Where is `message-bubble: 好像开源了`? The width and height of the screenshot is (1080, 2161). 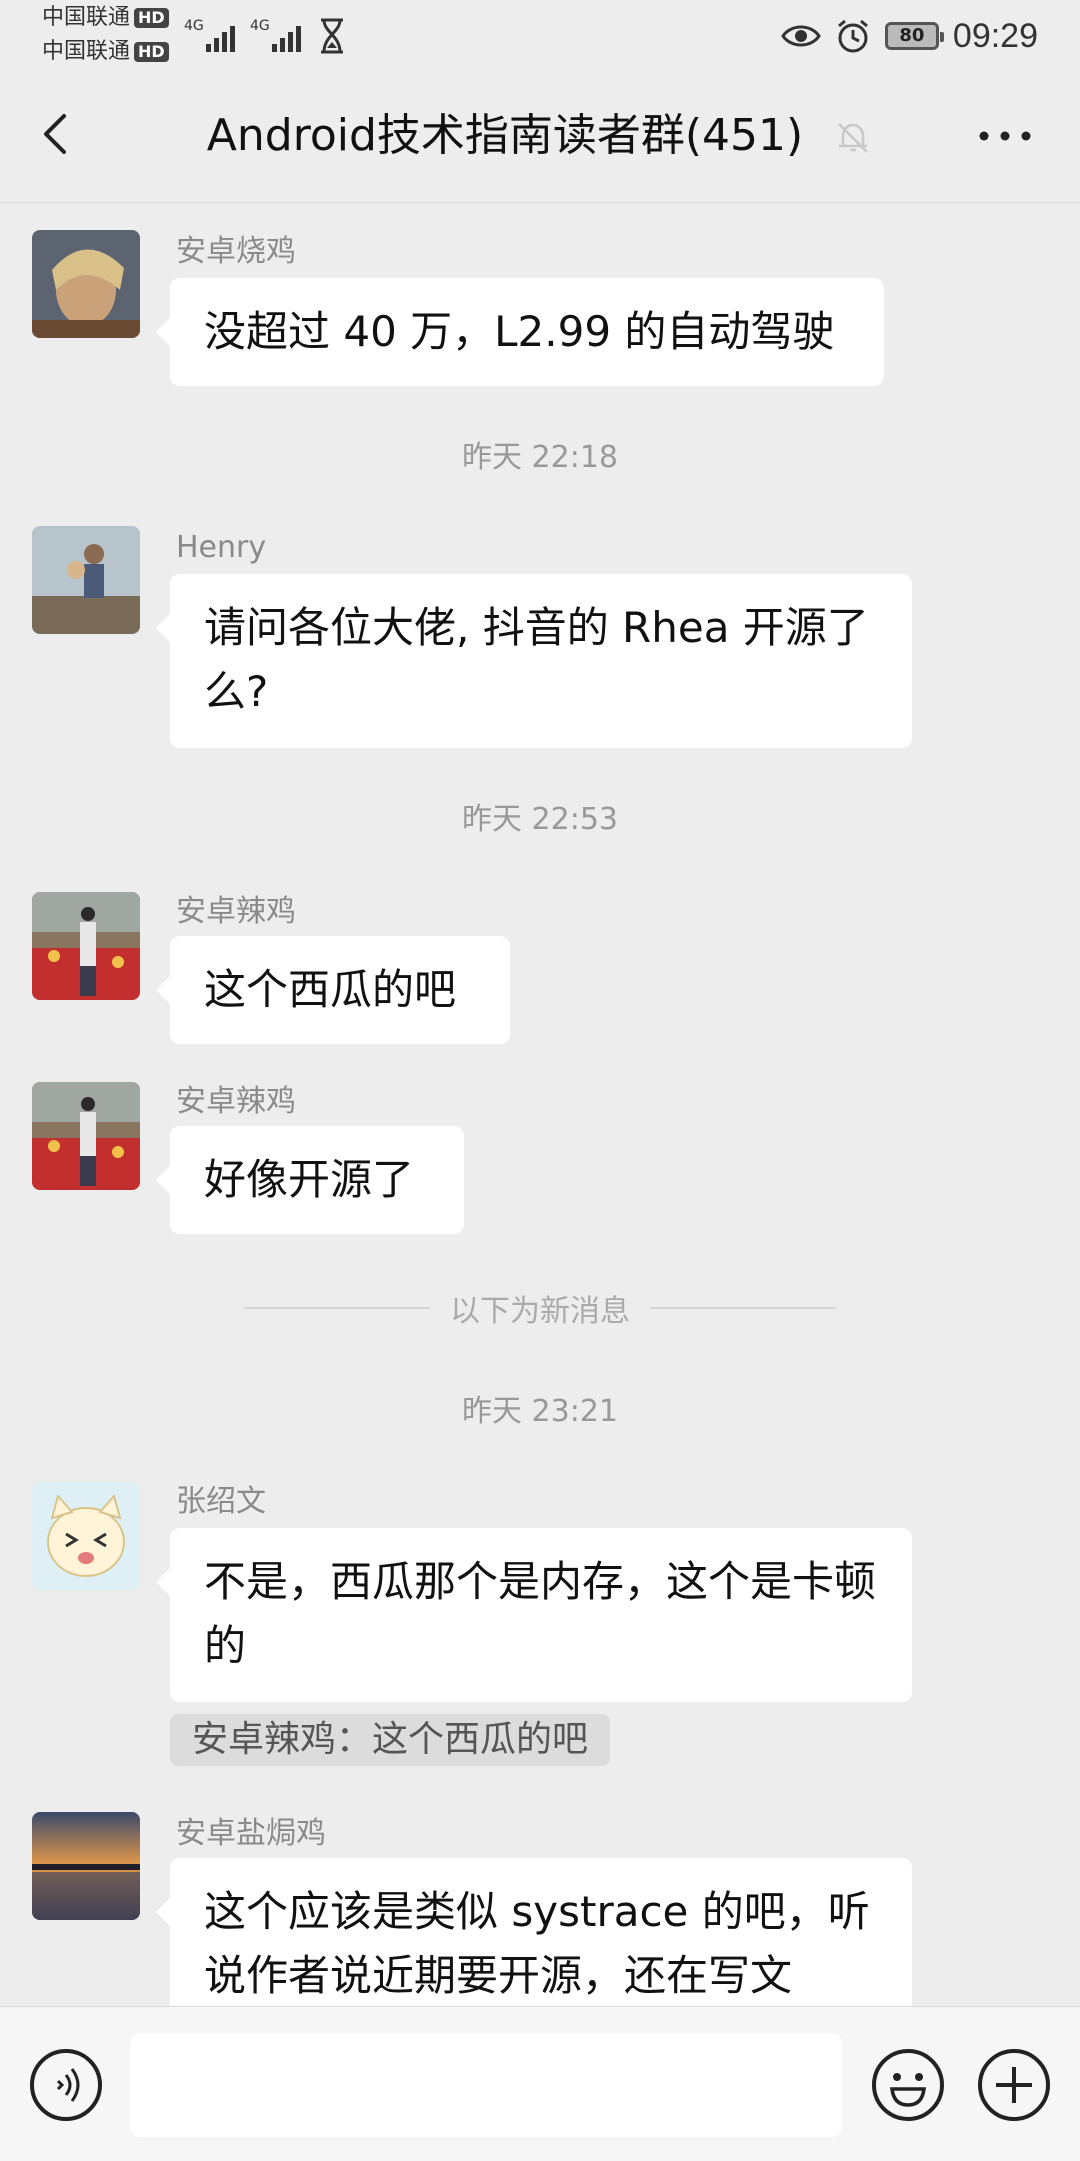
message-bubble: 好像开源了 is located at coordinates (310, 1180).